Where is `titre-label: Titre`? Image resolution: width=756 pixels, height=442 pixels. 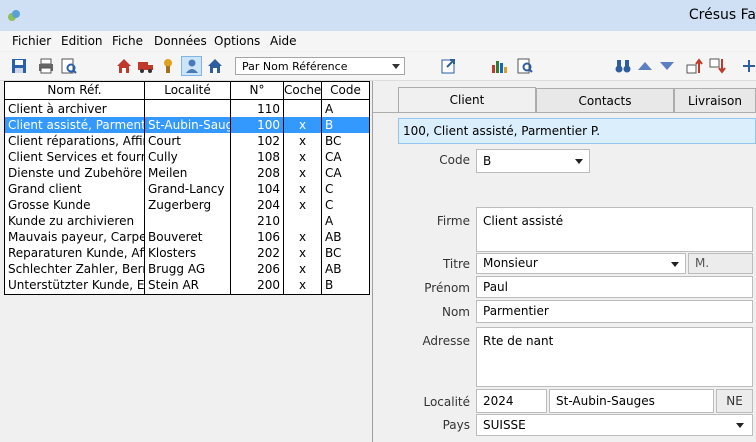 titre-label: Titre is located at coordinates (456, 264).